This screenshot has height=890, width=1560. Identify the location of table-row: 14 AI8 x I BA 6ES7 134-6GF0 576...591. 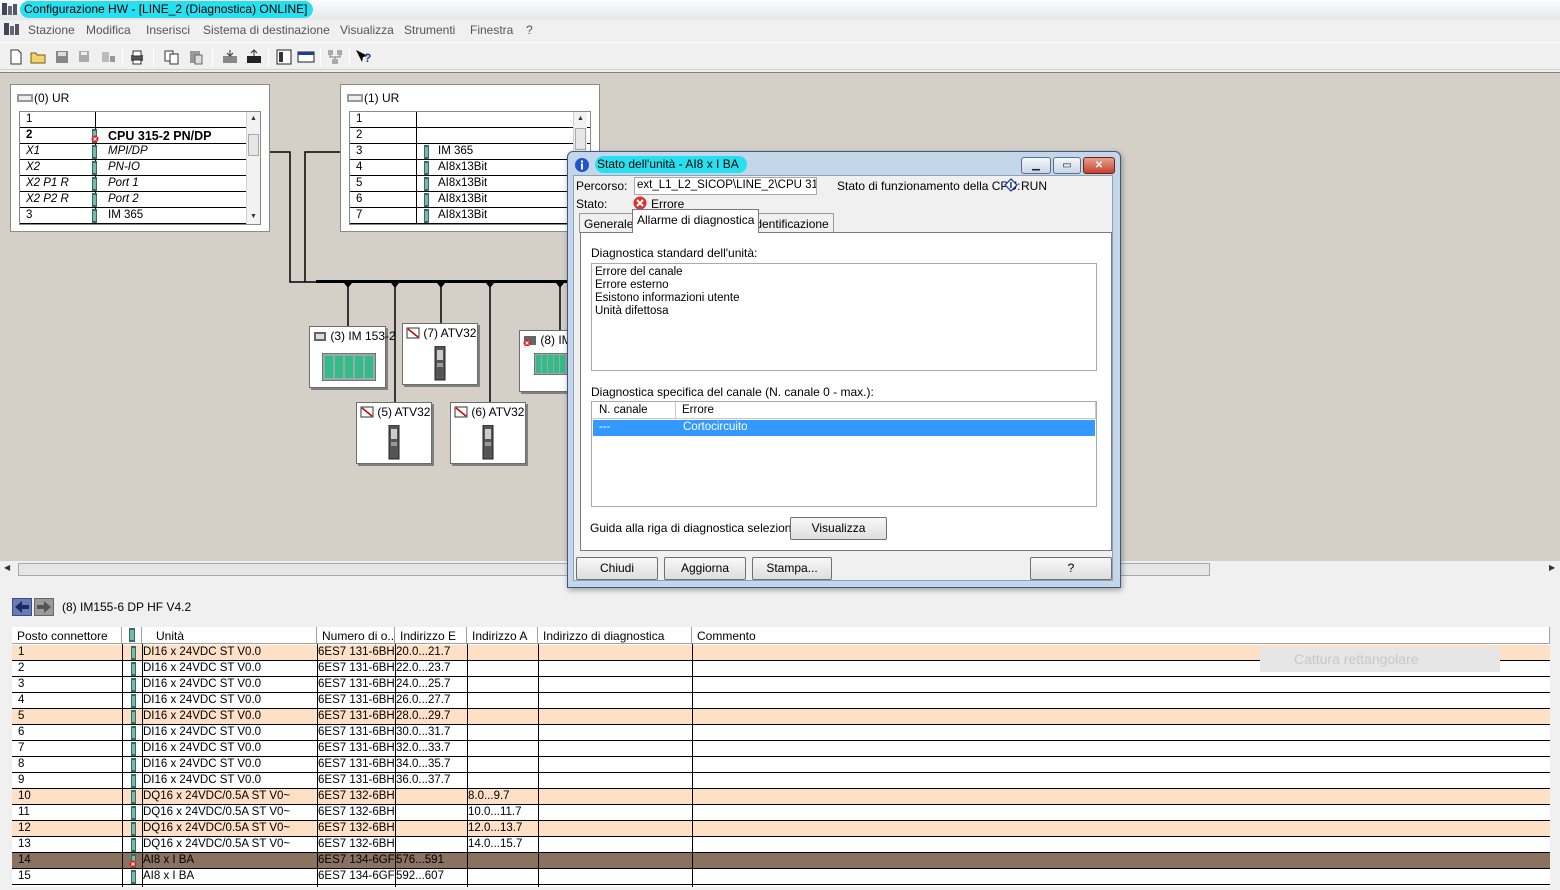
(781, 861).